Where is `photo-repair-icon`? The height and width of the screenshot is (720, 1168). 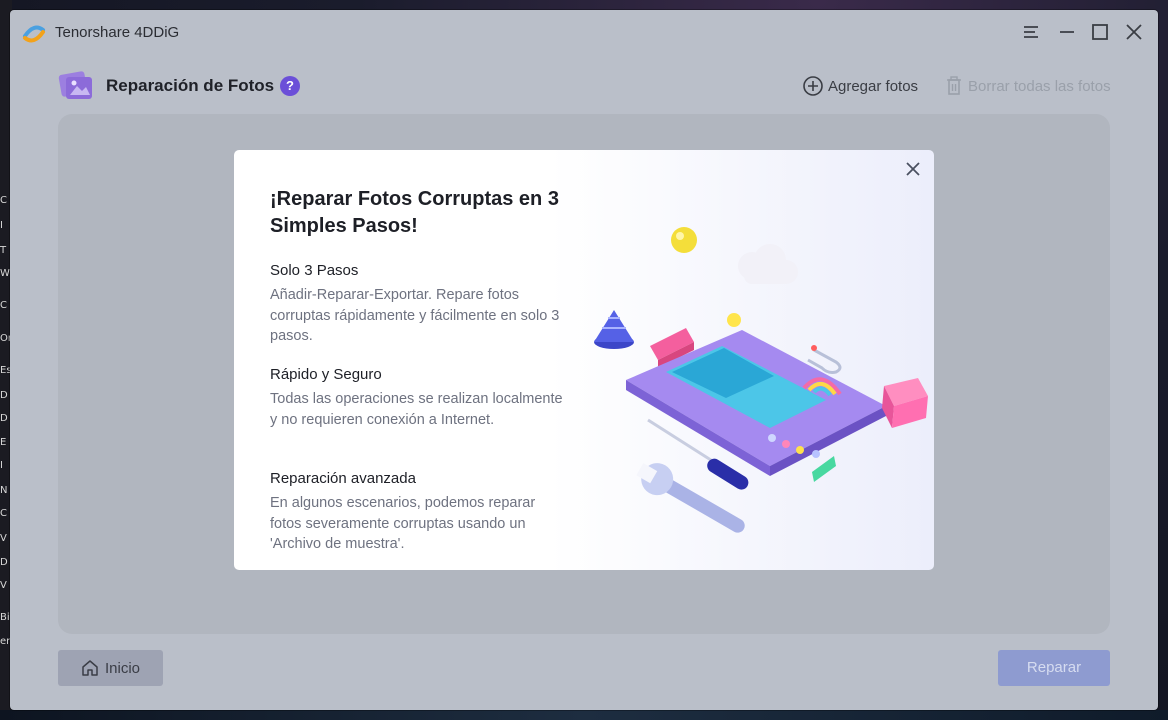
photo-repair-icon is located at coordinates (75, 85).